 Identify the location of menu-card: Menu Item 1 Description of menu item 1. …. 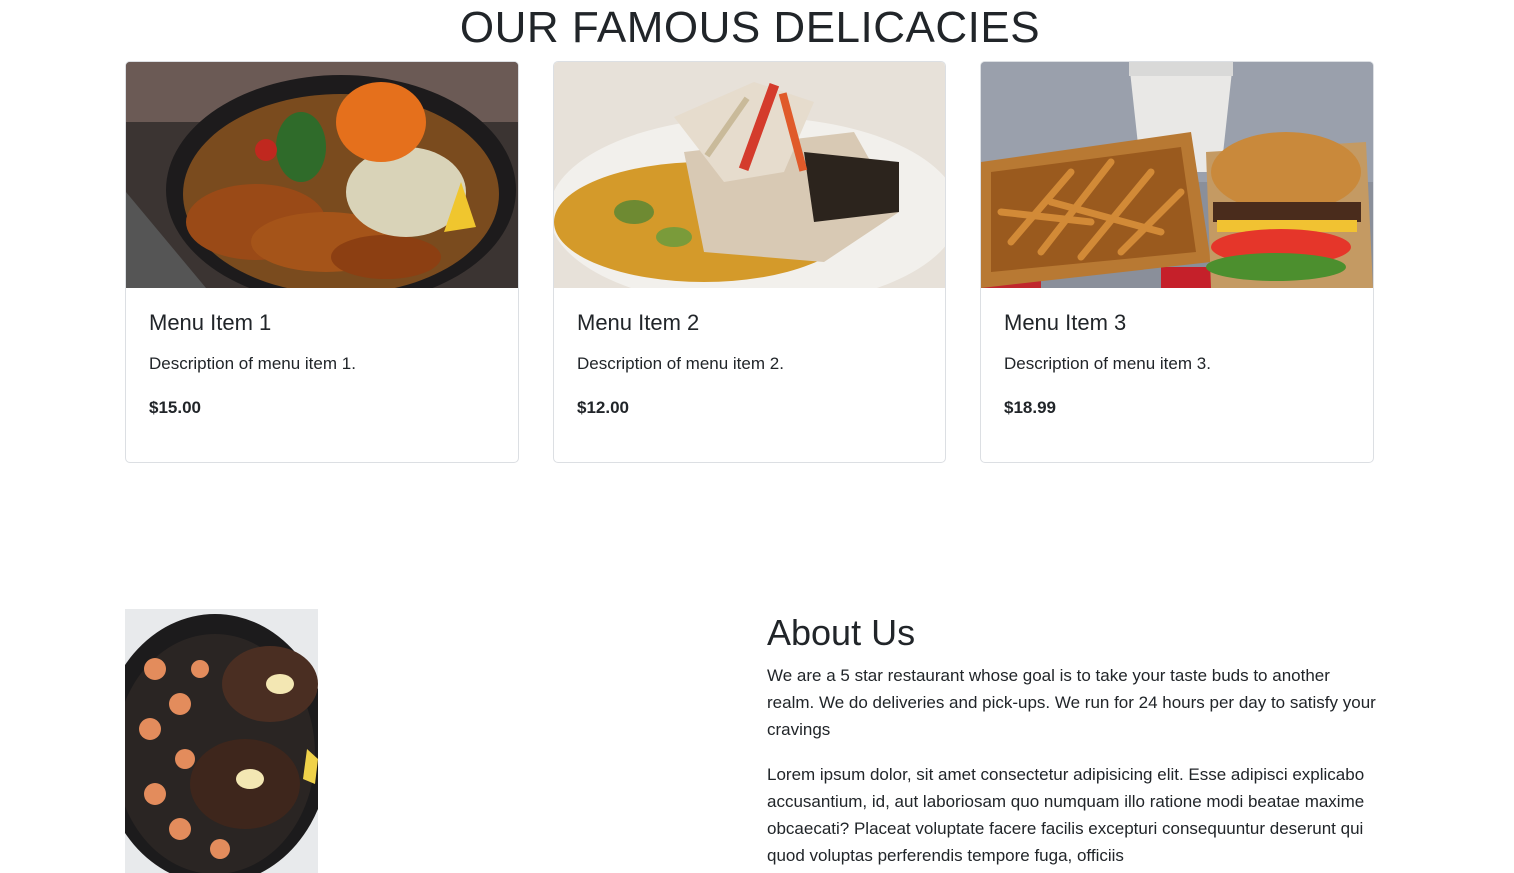
(322, 262).